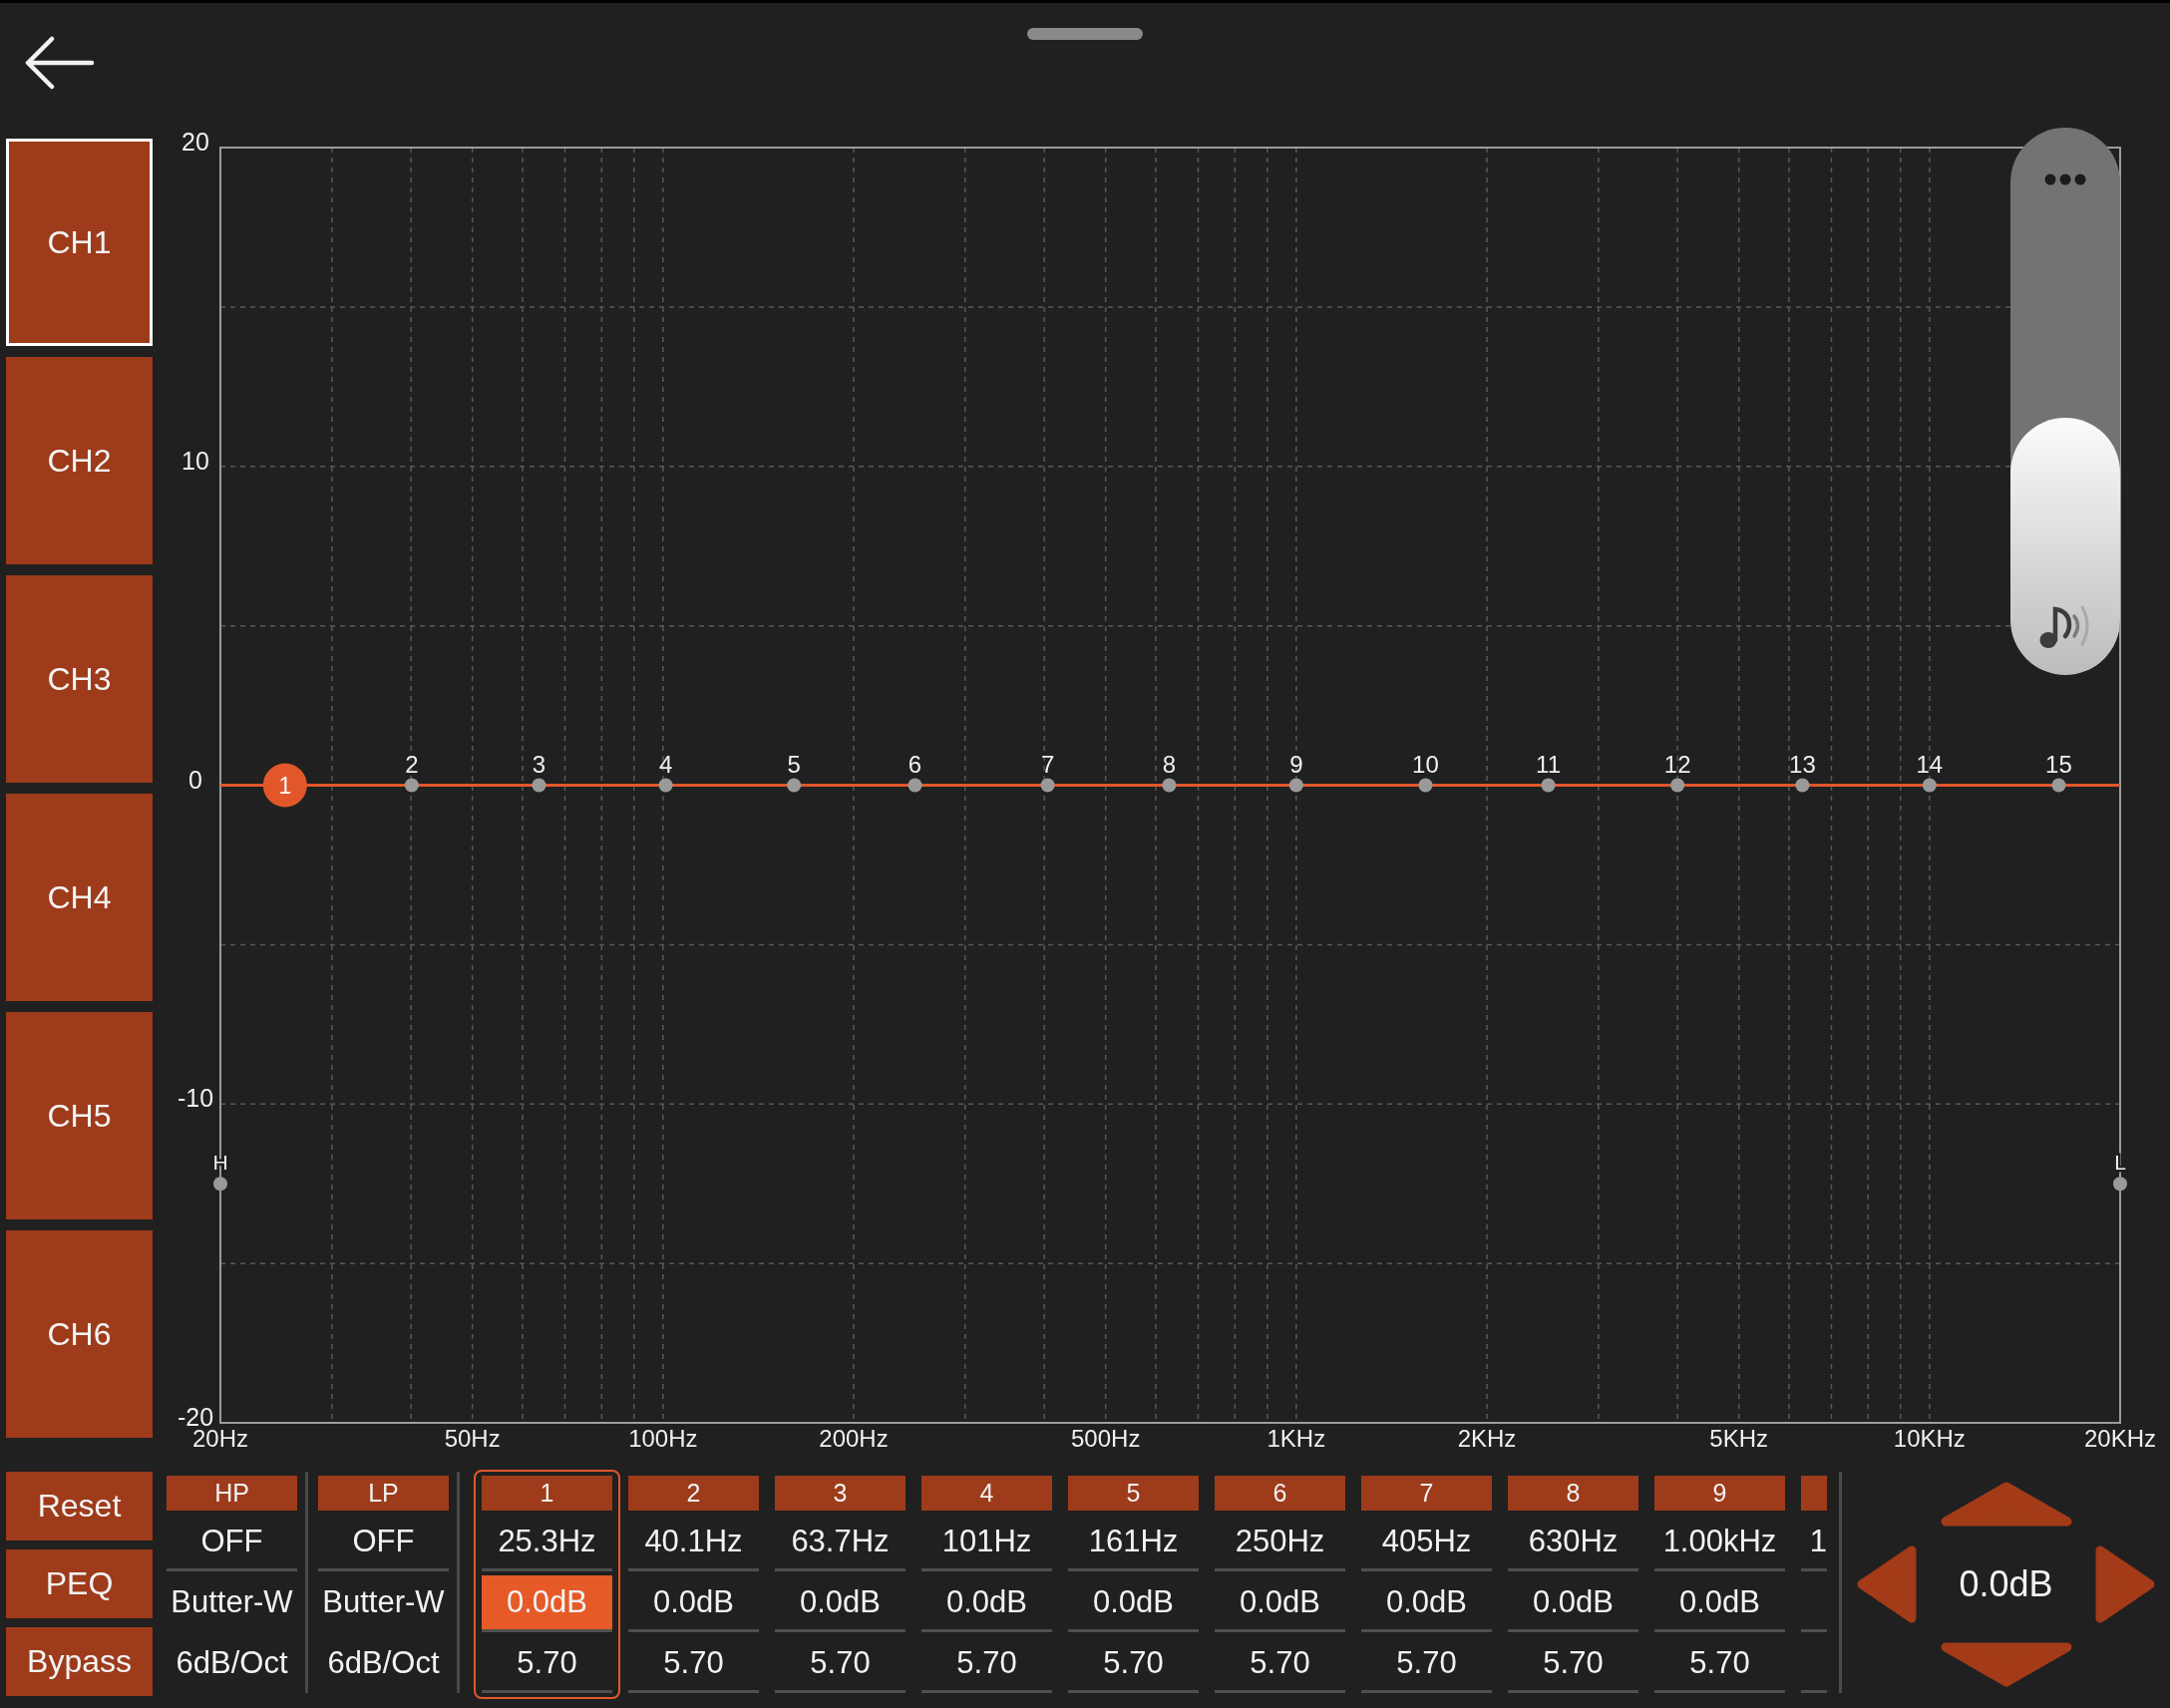 This screenshot has height=1708, width=2170. What do you see at coordinates (547, 1494) in the screenshot?
I see `band-header: 1` at bounding box center [547, 1494].